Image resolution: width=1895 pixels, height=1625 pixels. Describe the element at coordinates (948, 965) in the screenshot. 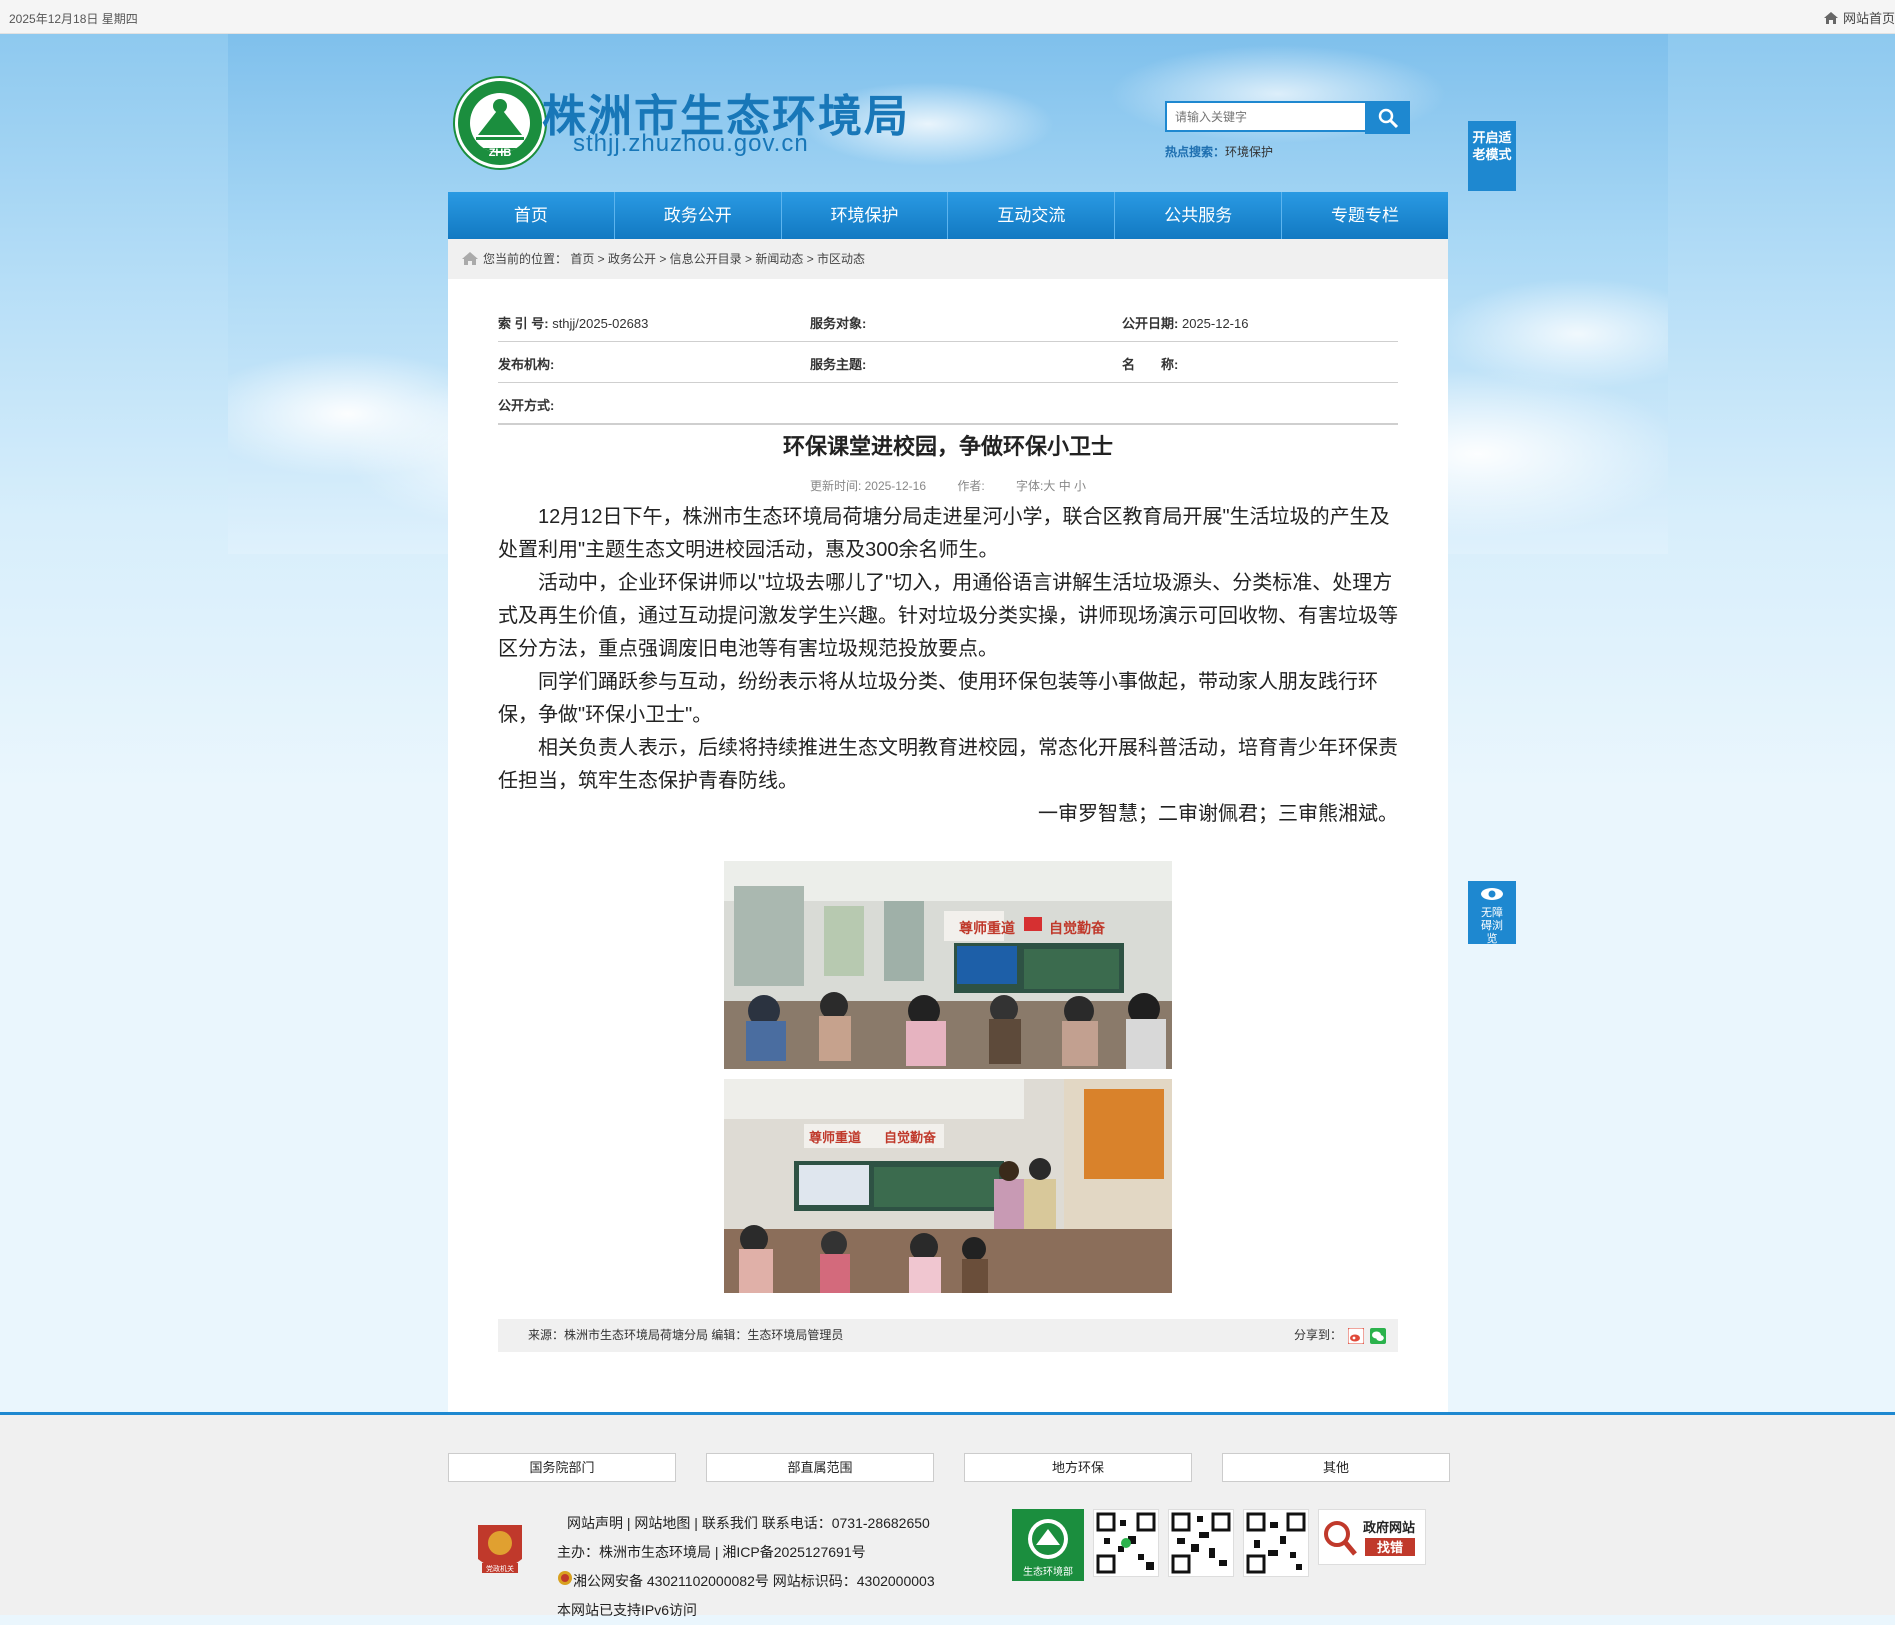

I see `classroom-photo-1: 尊师重道 自觉勤奋` at that location.